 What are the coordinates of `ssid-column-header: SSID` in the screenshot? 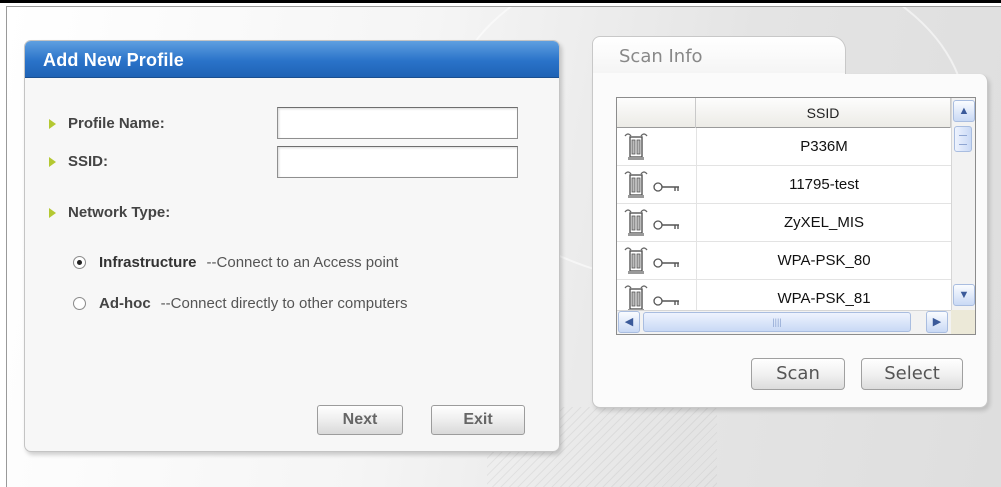 It's located at (823, 113).